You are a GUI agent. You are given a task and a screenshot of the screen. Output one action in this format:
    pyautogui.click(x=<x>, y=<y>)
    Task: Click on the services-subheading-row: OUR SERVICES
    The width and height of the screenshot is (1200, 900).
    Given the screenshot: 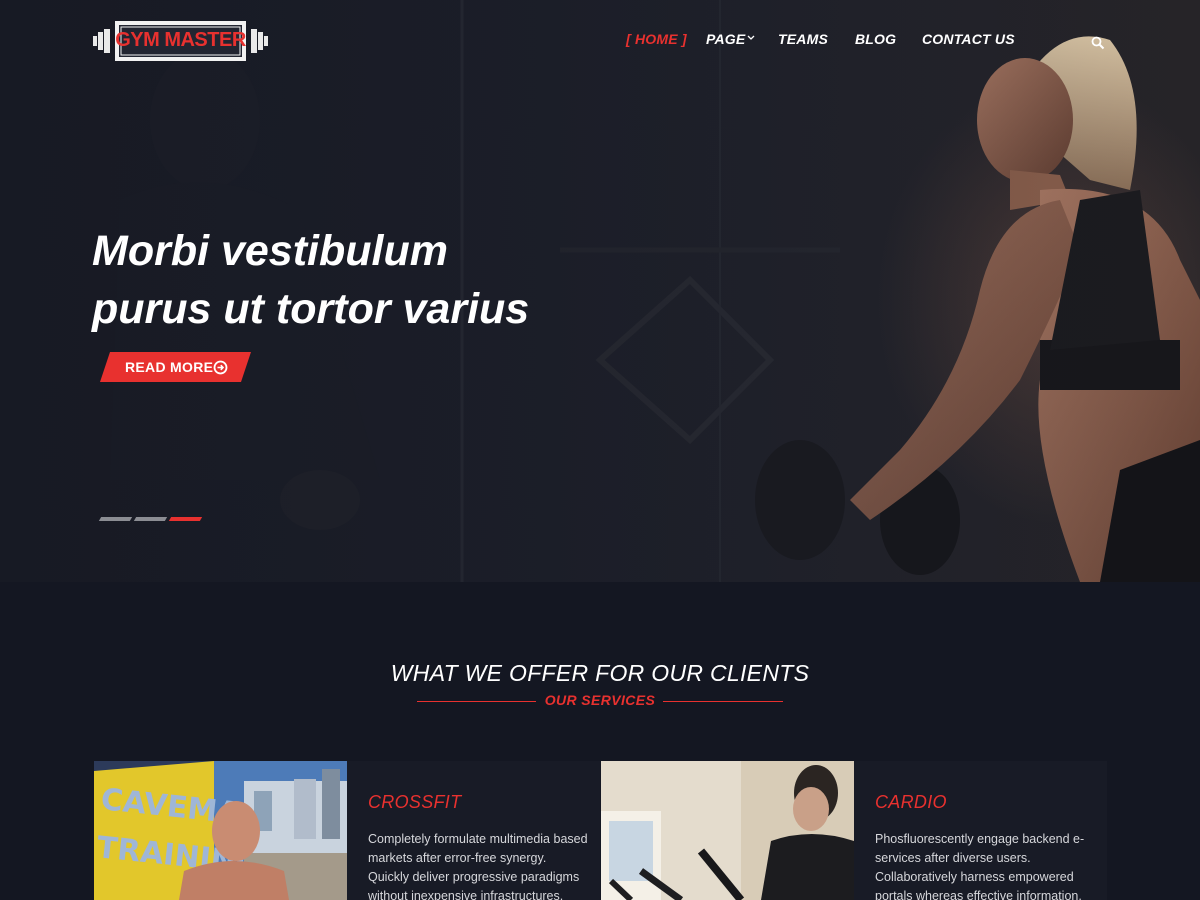 What is the action you would take?
    pyautogui.click(x=600, y=702)
    